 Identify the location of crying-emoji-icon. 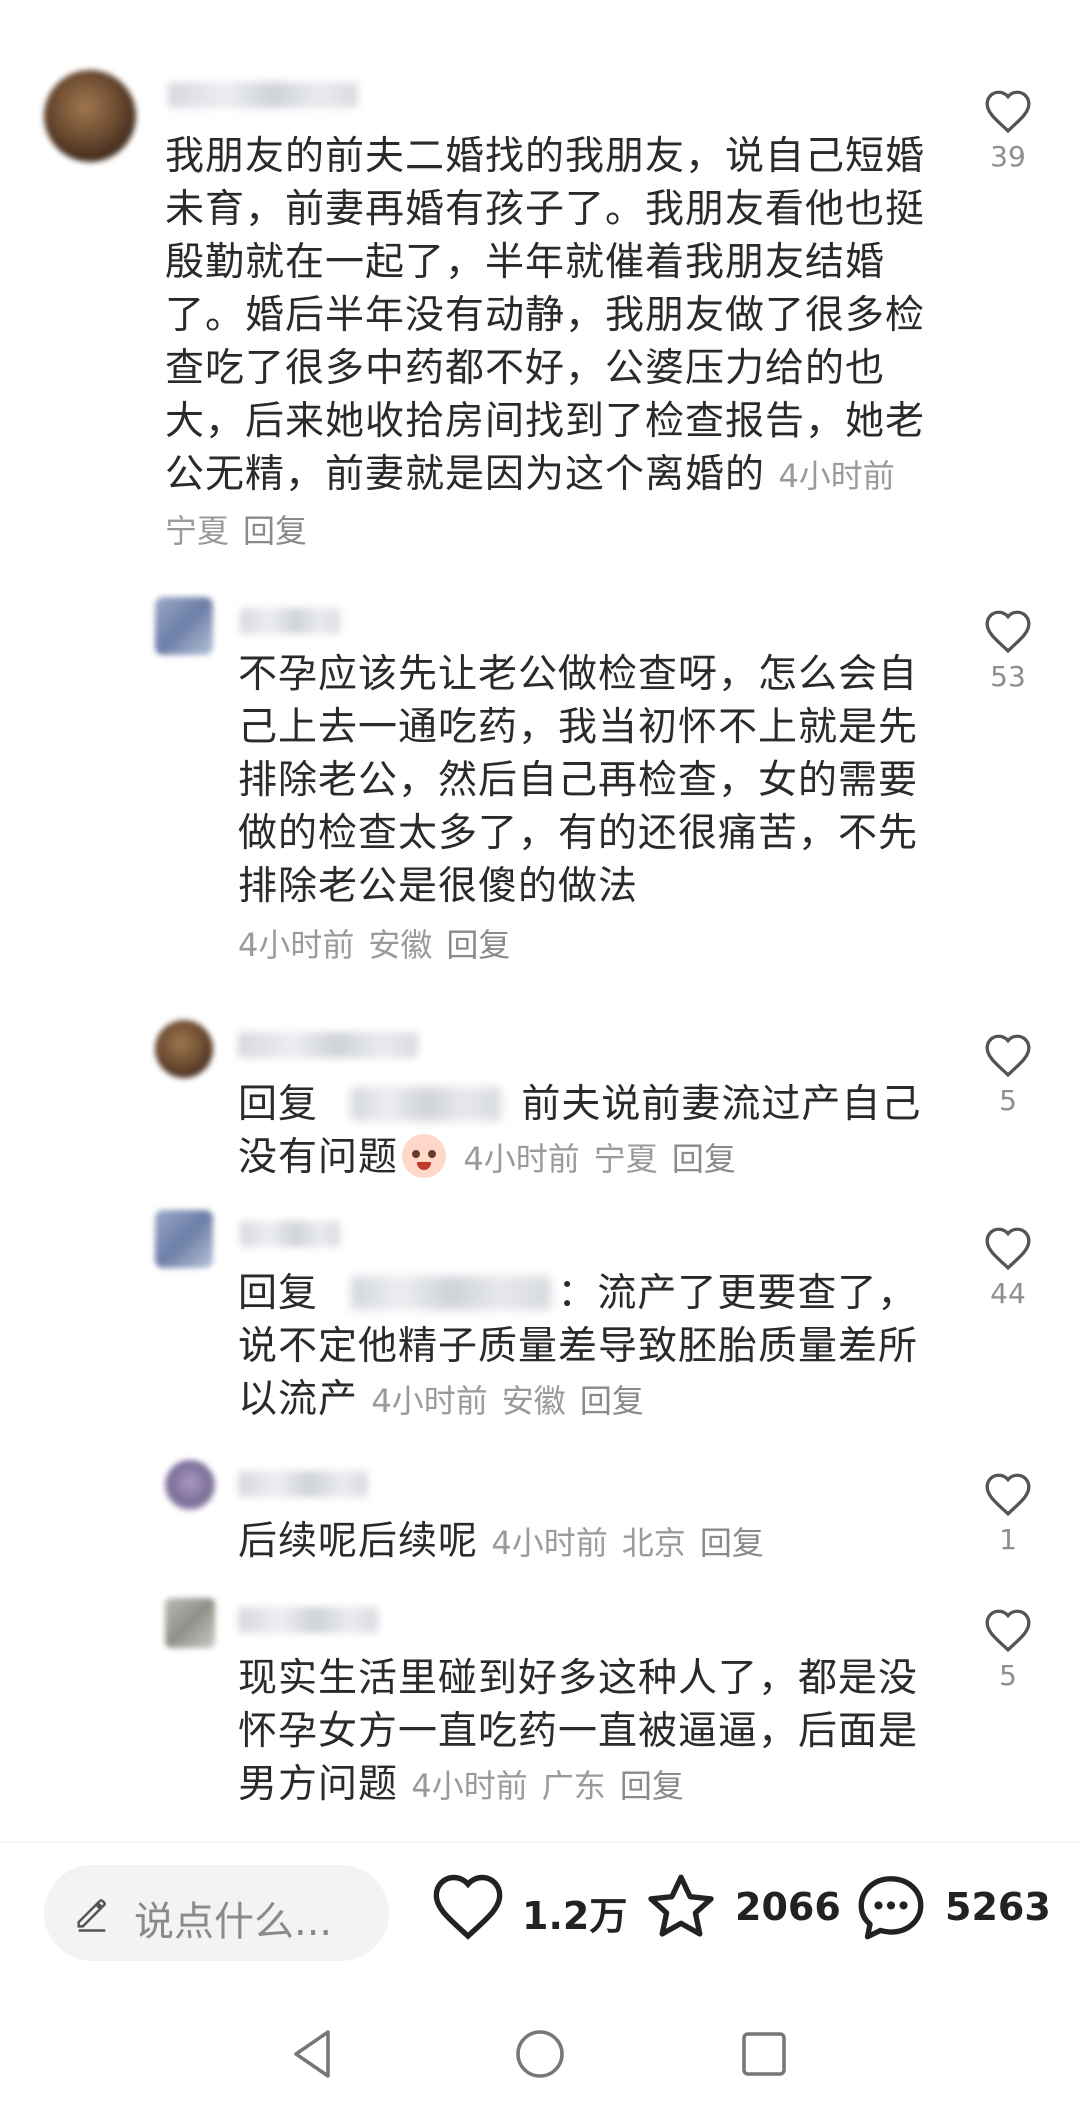
(424, 1156).